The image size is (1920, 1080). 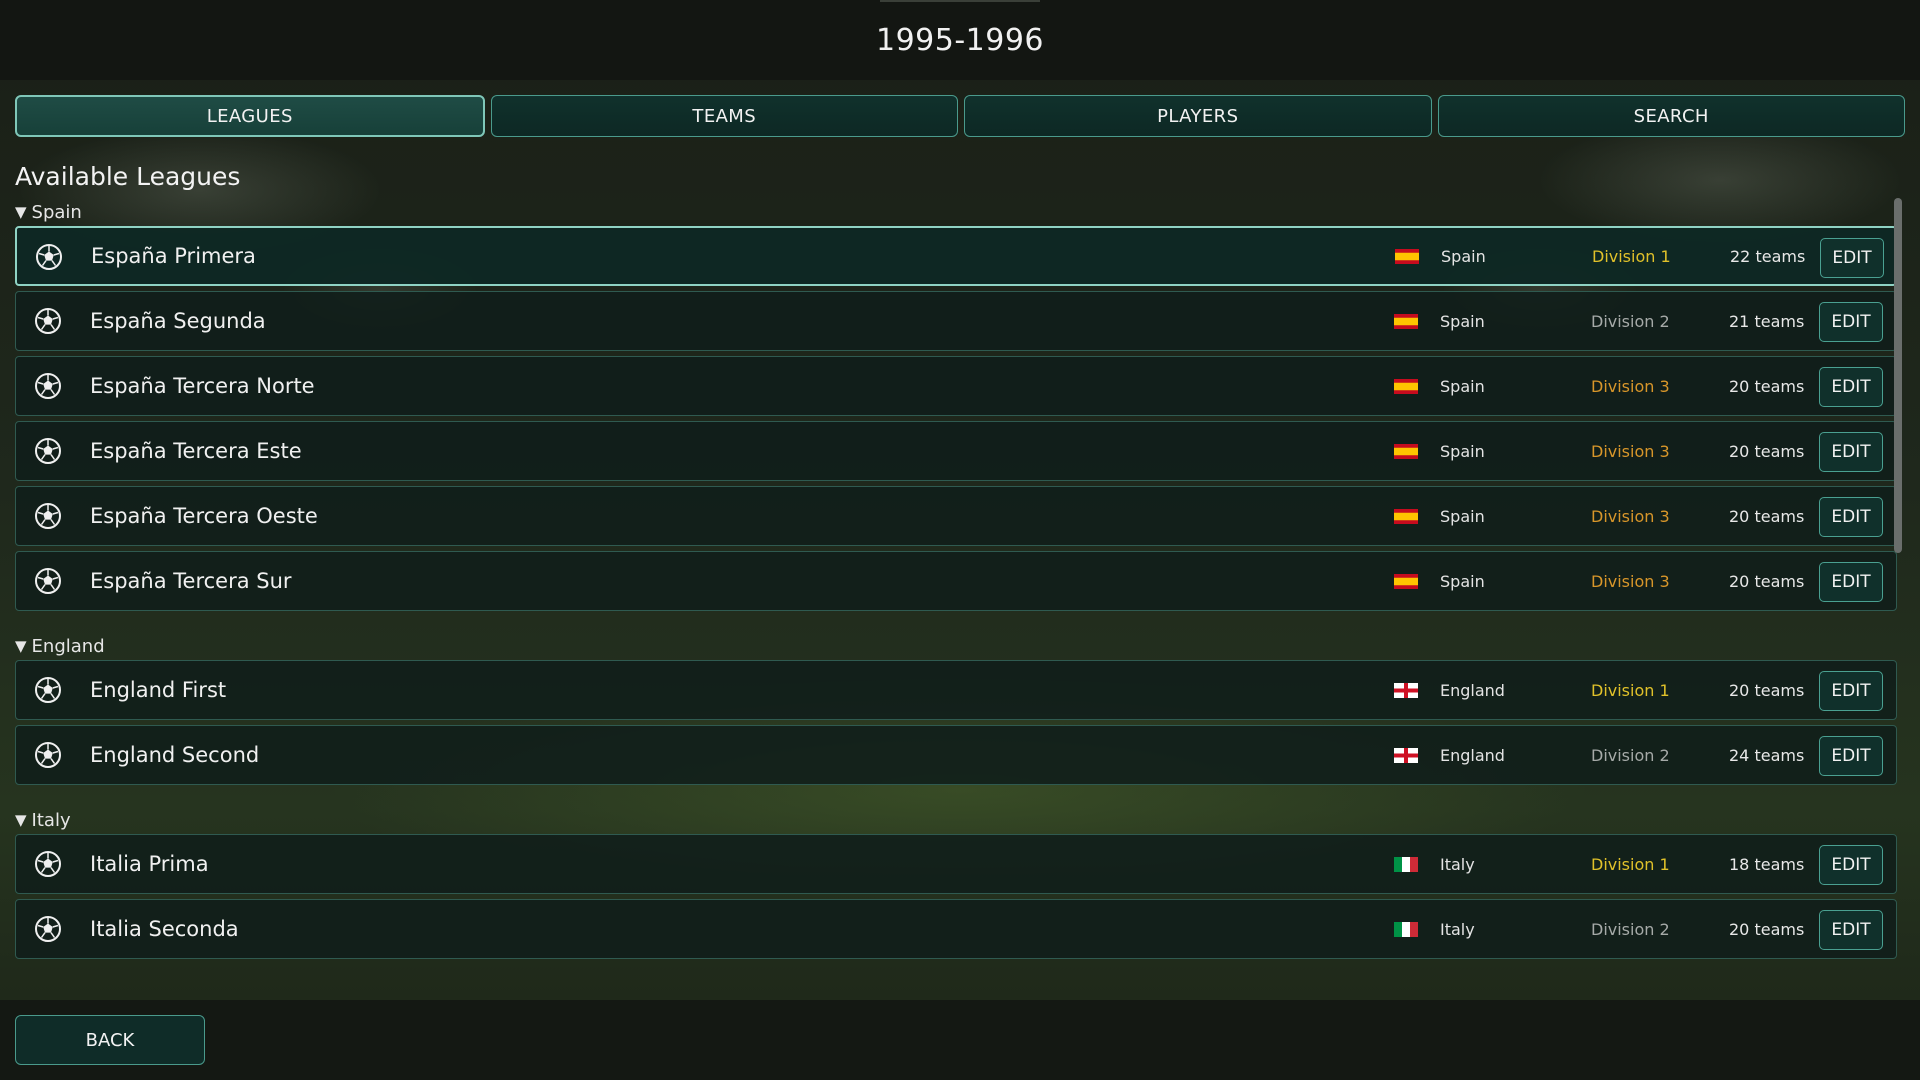 I want to click on league-team-count: 21 teams, so click(x=1767, y=321).